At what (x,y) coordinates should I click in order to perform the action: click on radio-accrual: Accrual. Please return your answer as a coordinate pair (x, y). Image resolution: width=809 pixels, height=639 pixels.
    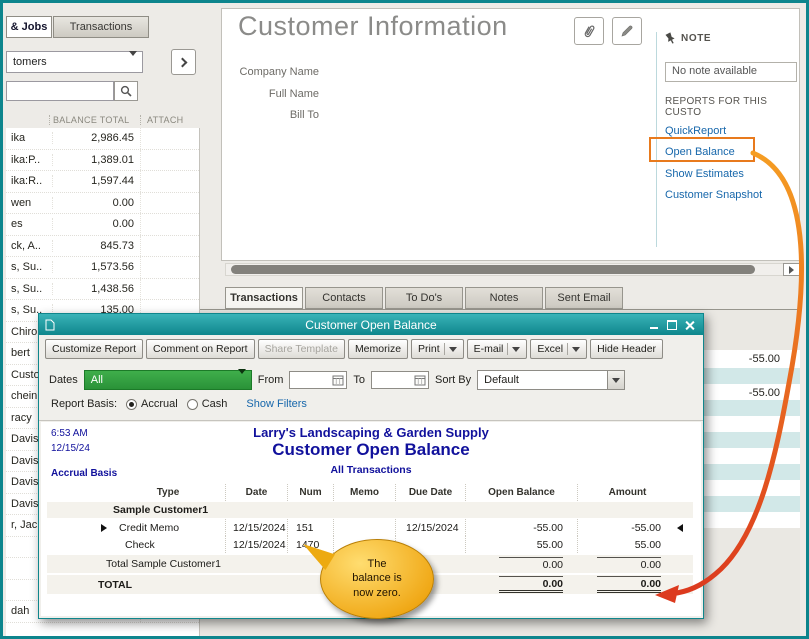
    Looking at the image, I should click on (152, 404).